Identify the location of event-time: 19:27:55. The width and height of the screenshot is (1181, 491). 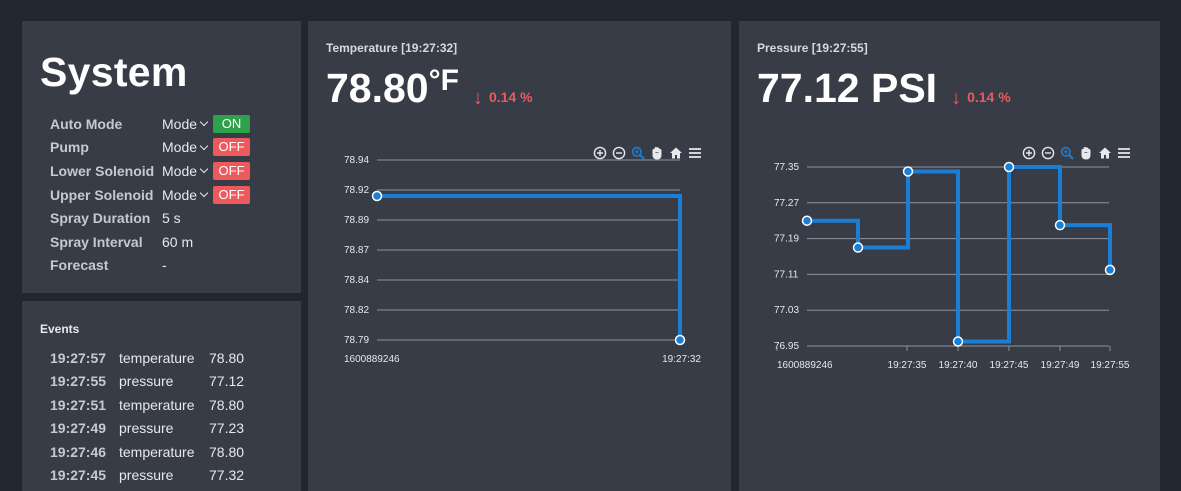
(78, 381).